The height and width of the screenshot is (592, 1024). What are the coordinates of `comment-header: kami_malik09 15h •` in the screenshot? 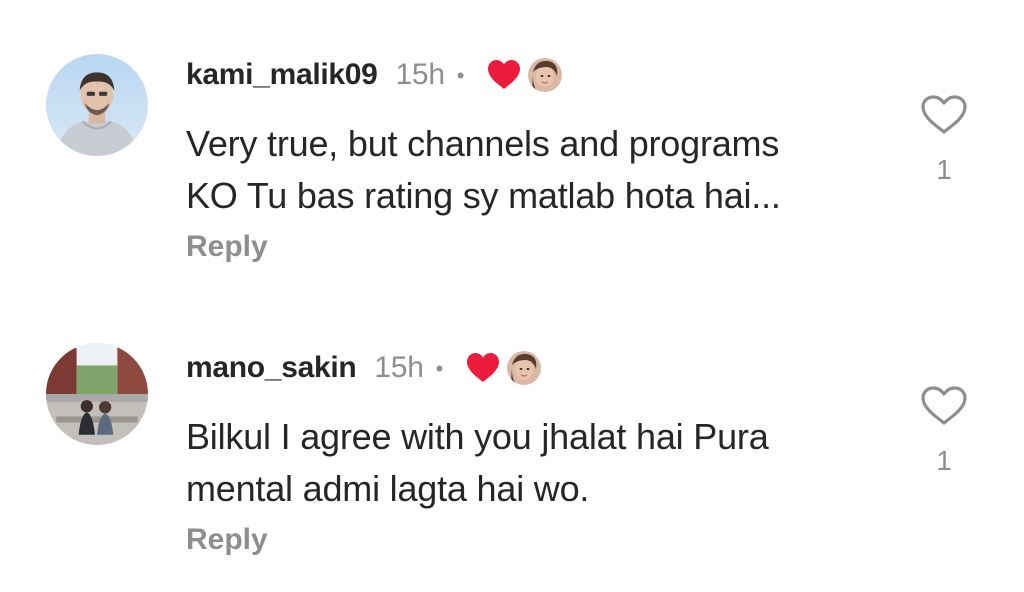 It's located at (374, 75).